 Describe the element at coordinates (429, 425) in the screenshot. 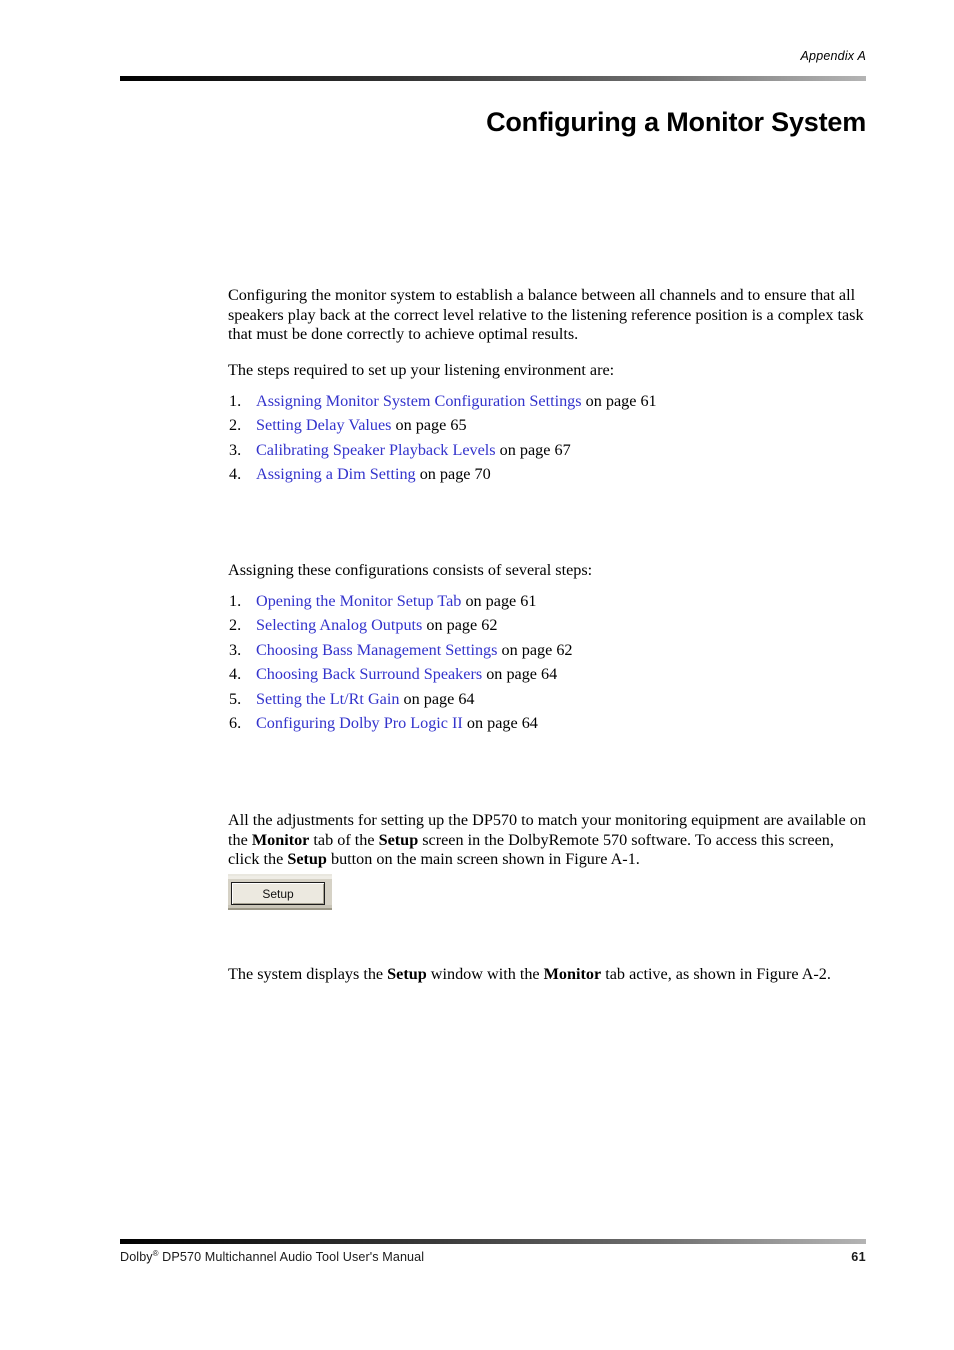

I see `xref-page-ref: on page 65` at that location.